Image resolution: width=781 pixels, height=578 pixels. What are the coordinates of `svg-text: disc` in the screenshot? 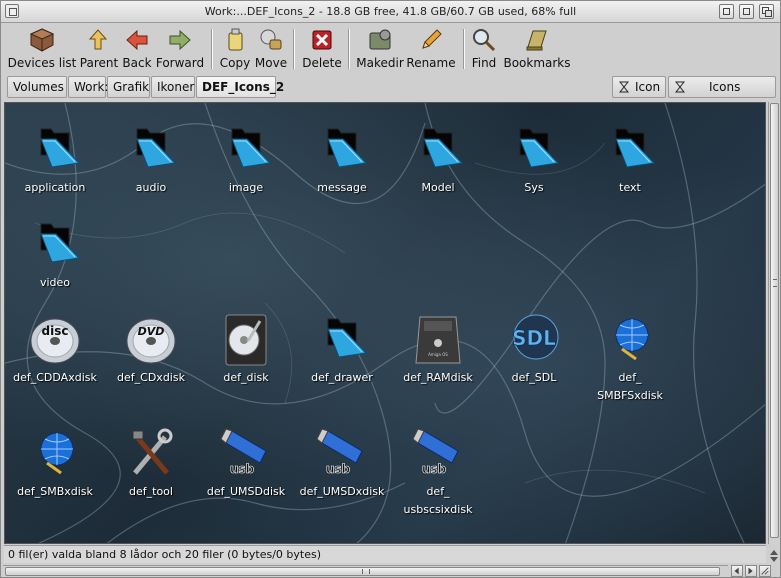 It's located at (55, 331).